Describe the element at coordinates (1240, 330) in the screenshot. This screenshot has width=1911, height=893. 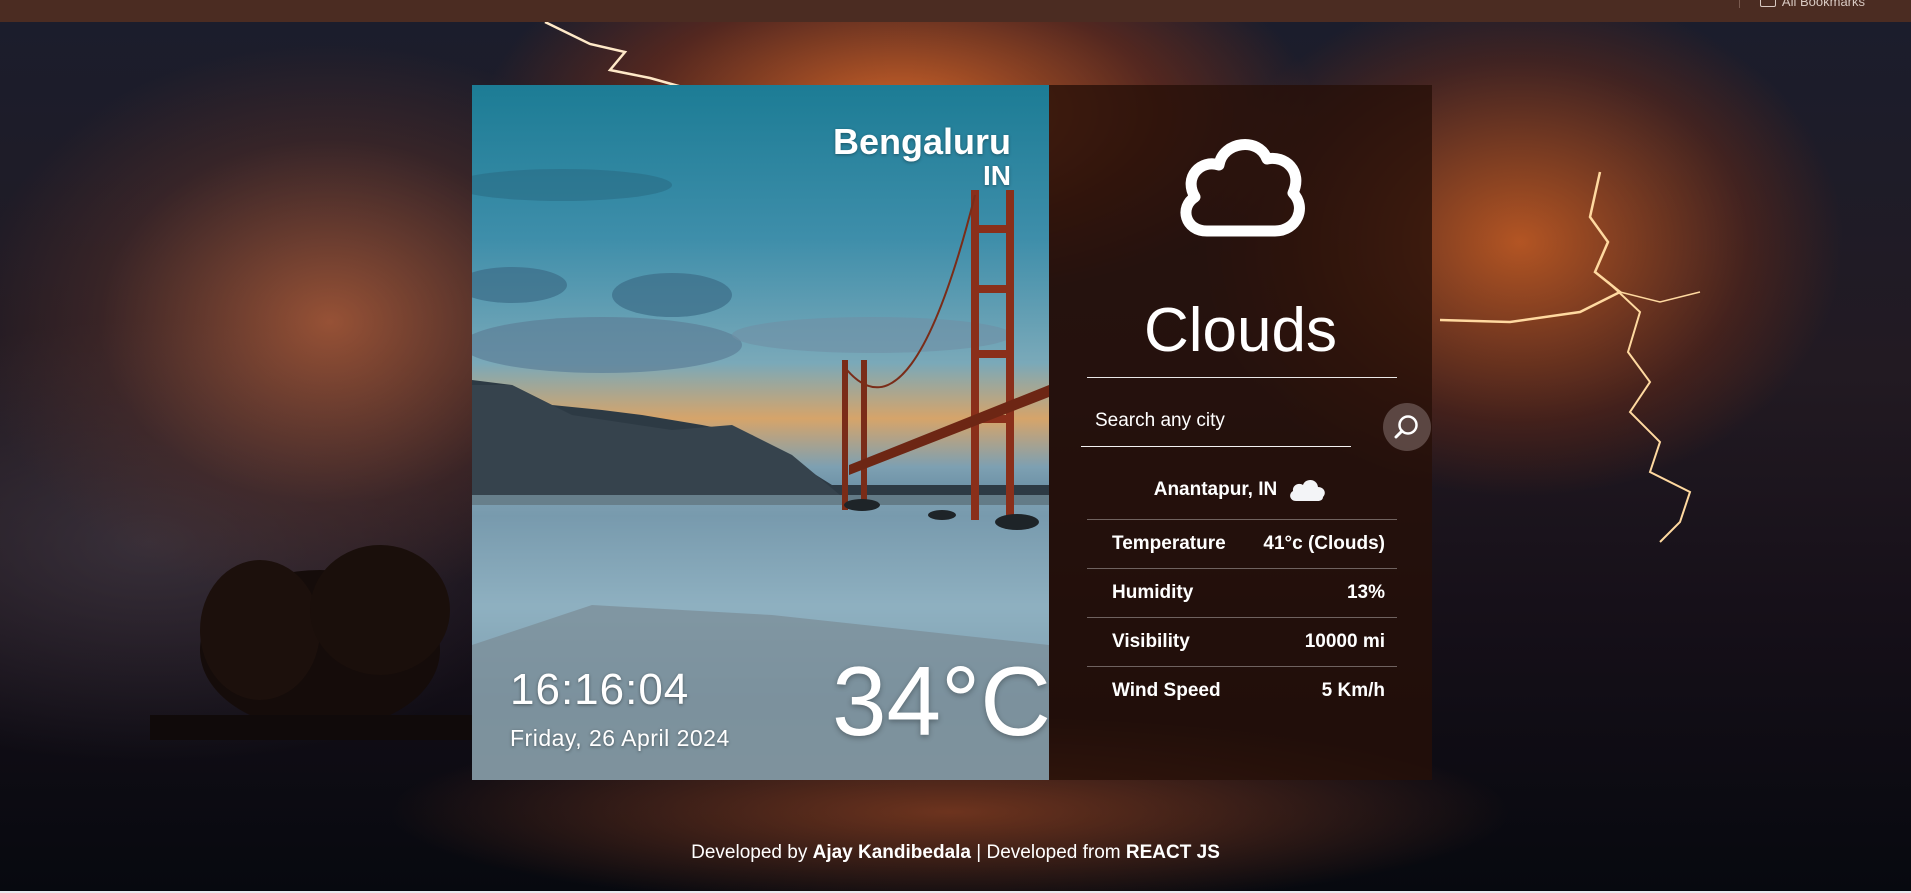
I see `weather-condition: Clouds` at that location.